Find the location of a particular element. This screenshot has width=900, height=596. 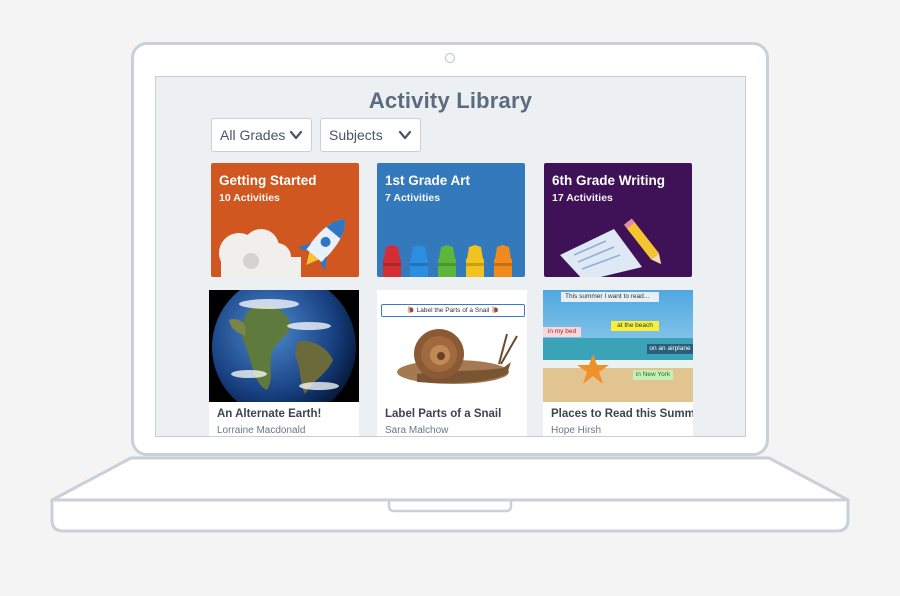

collection-title: Getting Started is located at coordinates (268, 180).